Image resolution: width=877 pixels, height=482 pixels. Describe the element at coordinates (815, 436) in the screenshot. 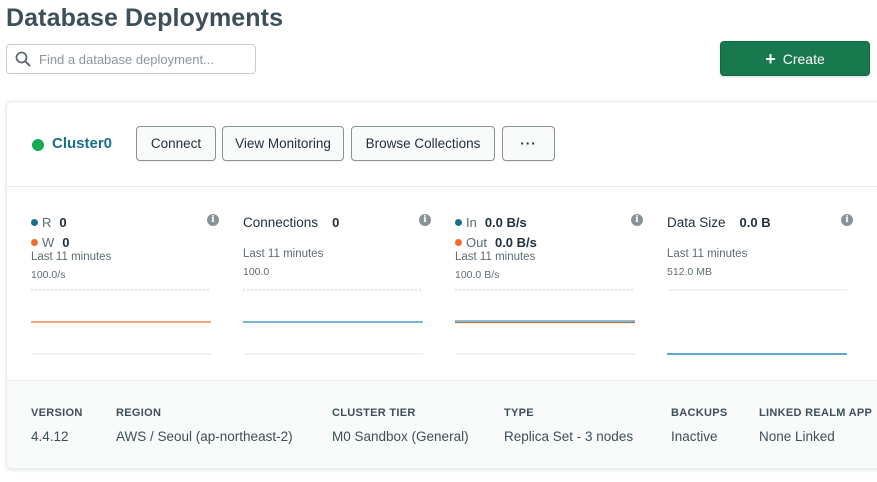

I see `detail-value: None Linked` at that location.